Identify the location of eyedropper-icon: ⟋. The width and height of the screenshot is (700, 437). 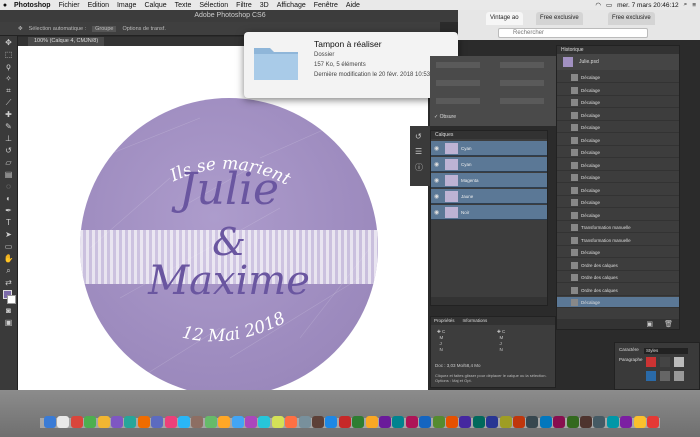
(9, 103).